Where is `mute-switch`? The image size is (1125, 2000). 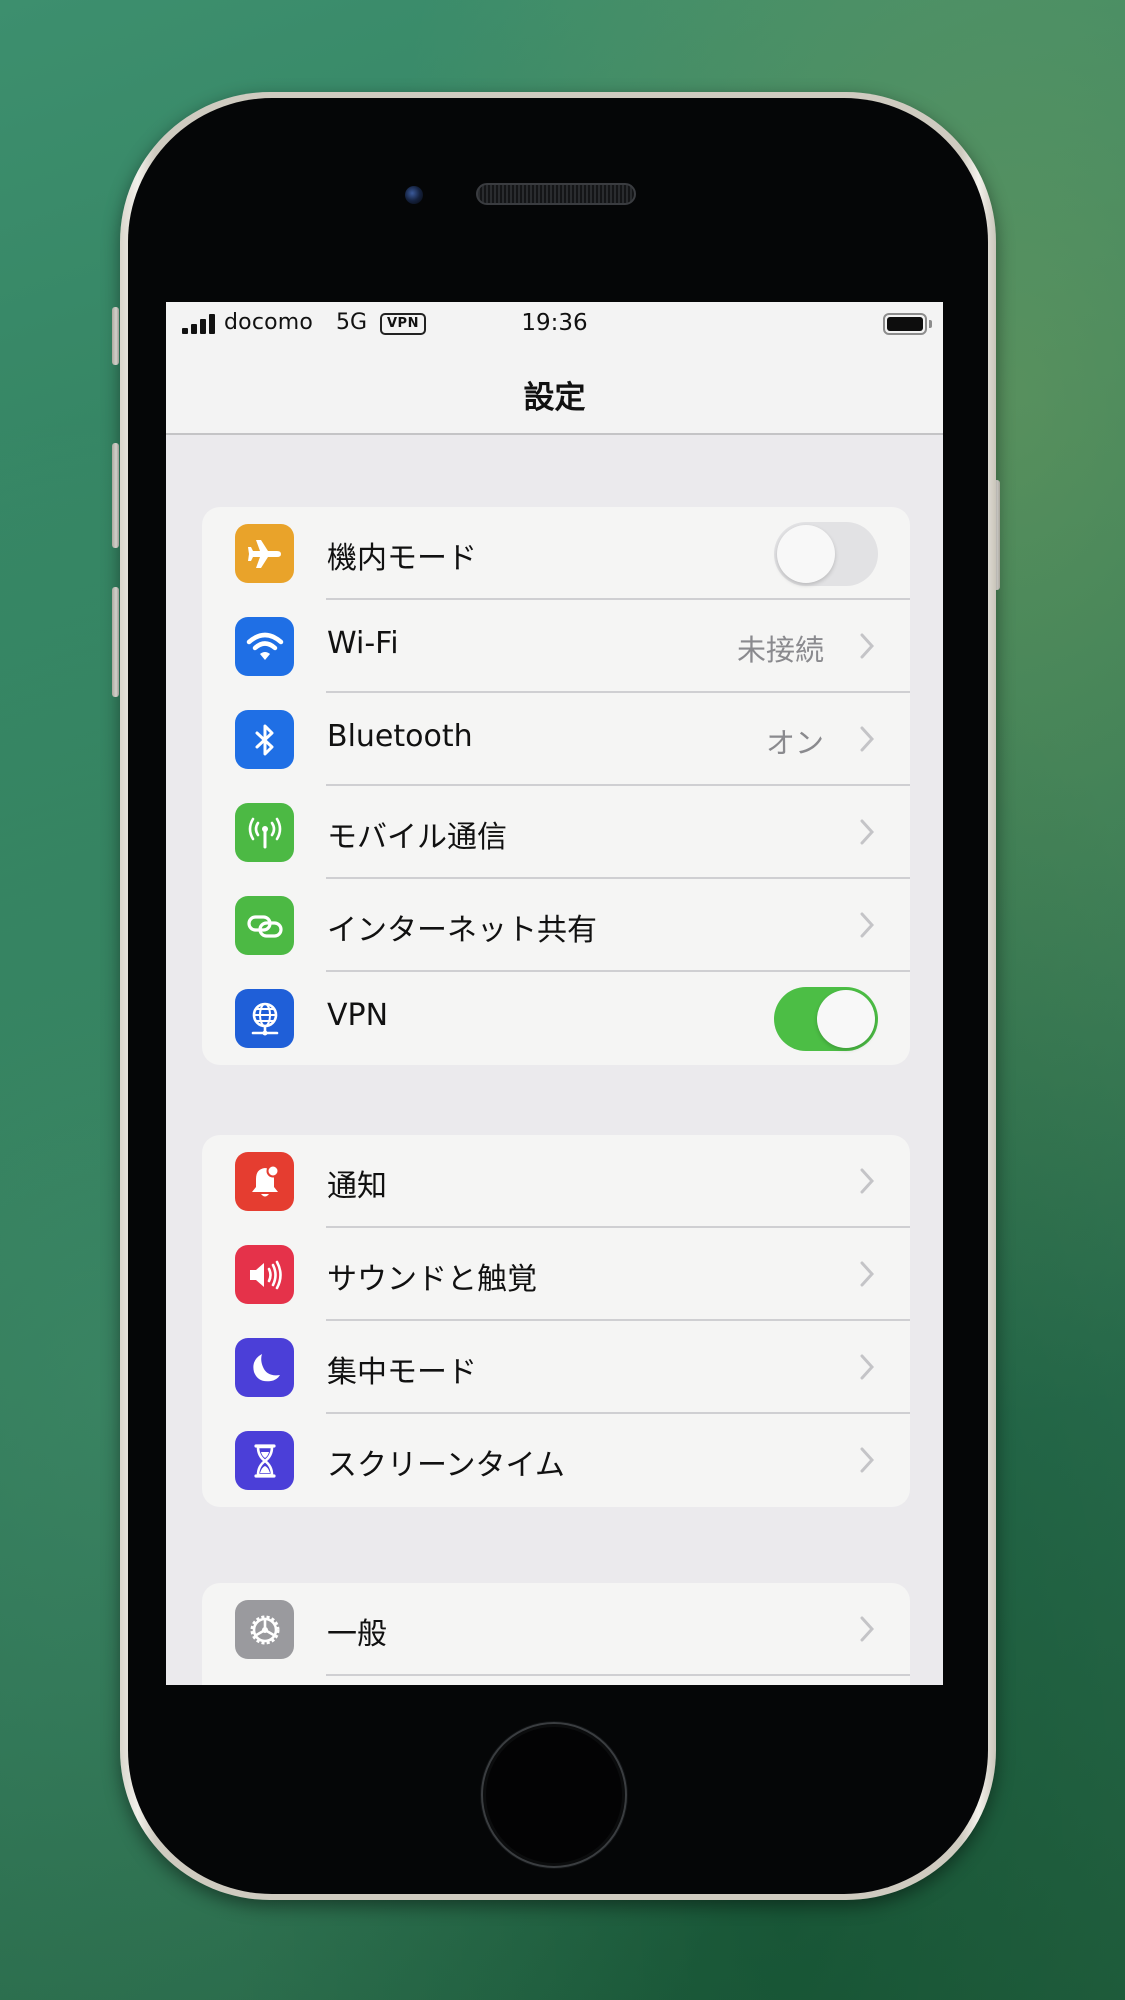
mute-switch is located at coordinates (115, 336).